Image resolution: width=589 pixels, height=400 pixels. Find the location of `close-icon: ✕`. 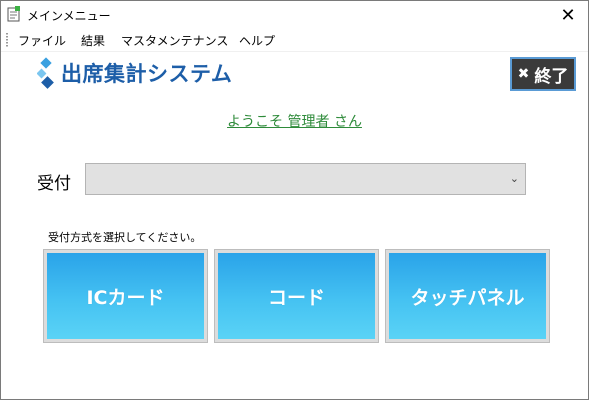

close-icon: ✕ is located at coordinates (568, 15).